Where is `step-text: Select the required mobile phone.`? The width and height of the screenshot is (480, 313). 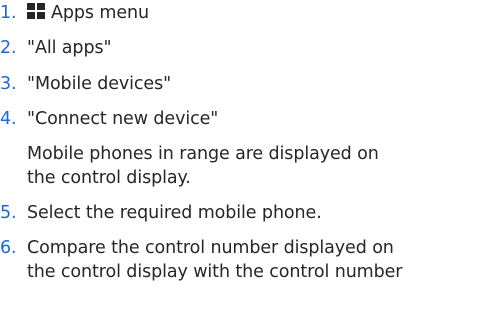
step-text: Select the required mobile phone. is located at coordinates (174, 213).